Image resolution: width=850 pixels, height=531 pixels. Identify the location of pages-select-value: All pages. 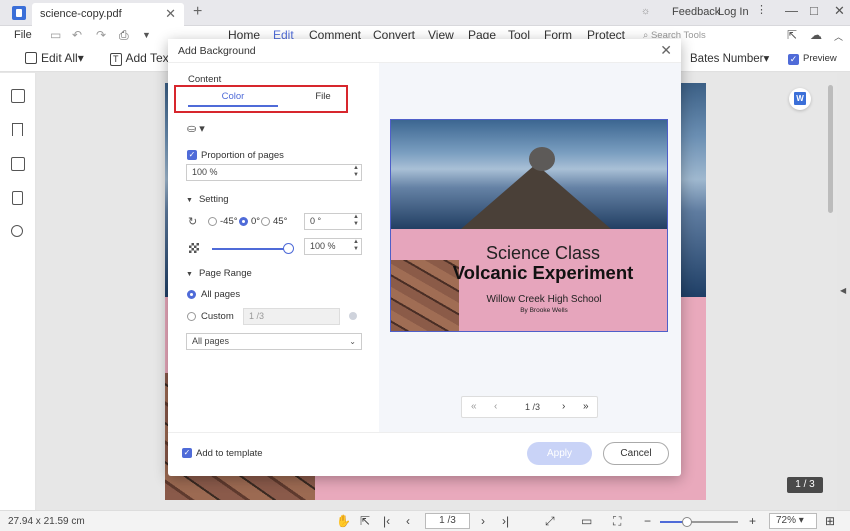
(211, 341).